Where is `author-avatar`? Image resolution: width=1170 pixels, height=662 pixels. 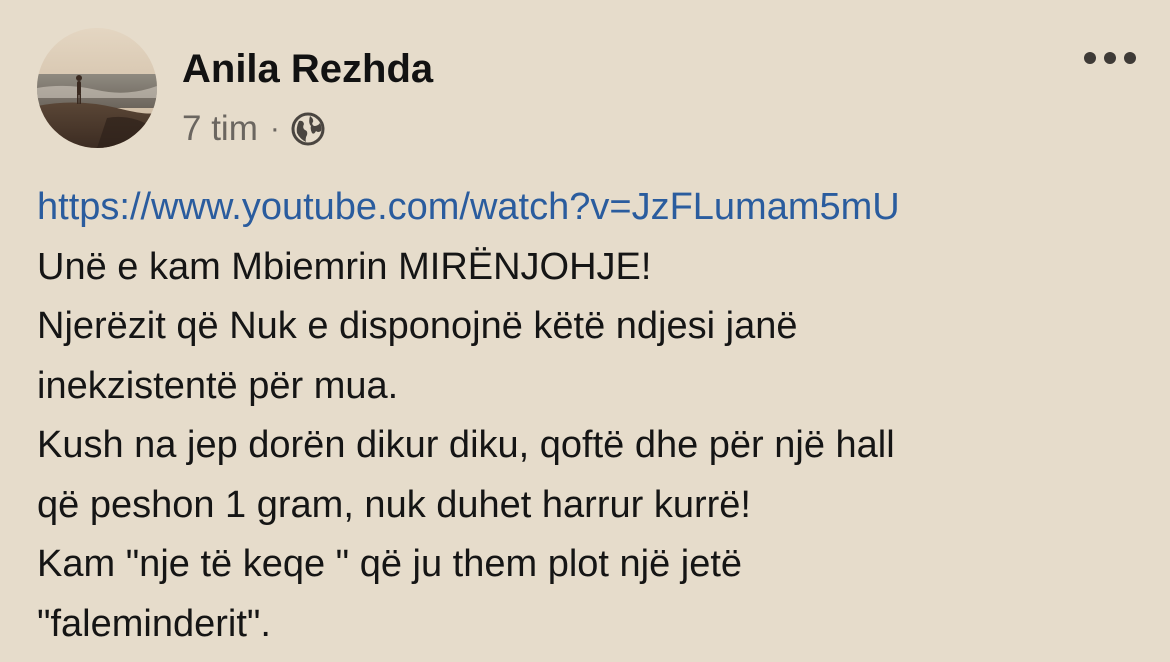
author-avatar is located at coordinates (97, 88).